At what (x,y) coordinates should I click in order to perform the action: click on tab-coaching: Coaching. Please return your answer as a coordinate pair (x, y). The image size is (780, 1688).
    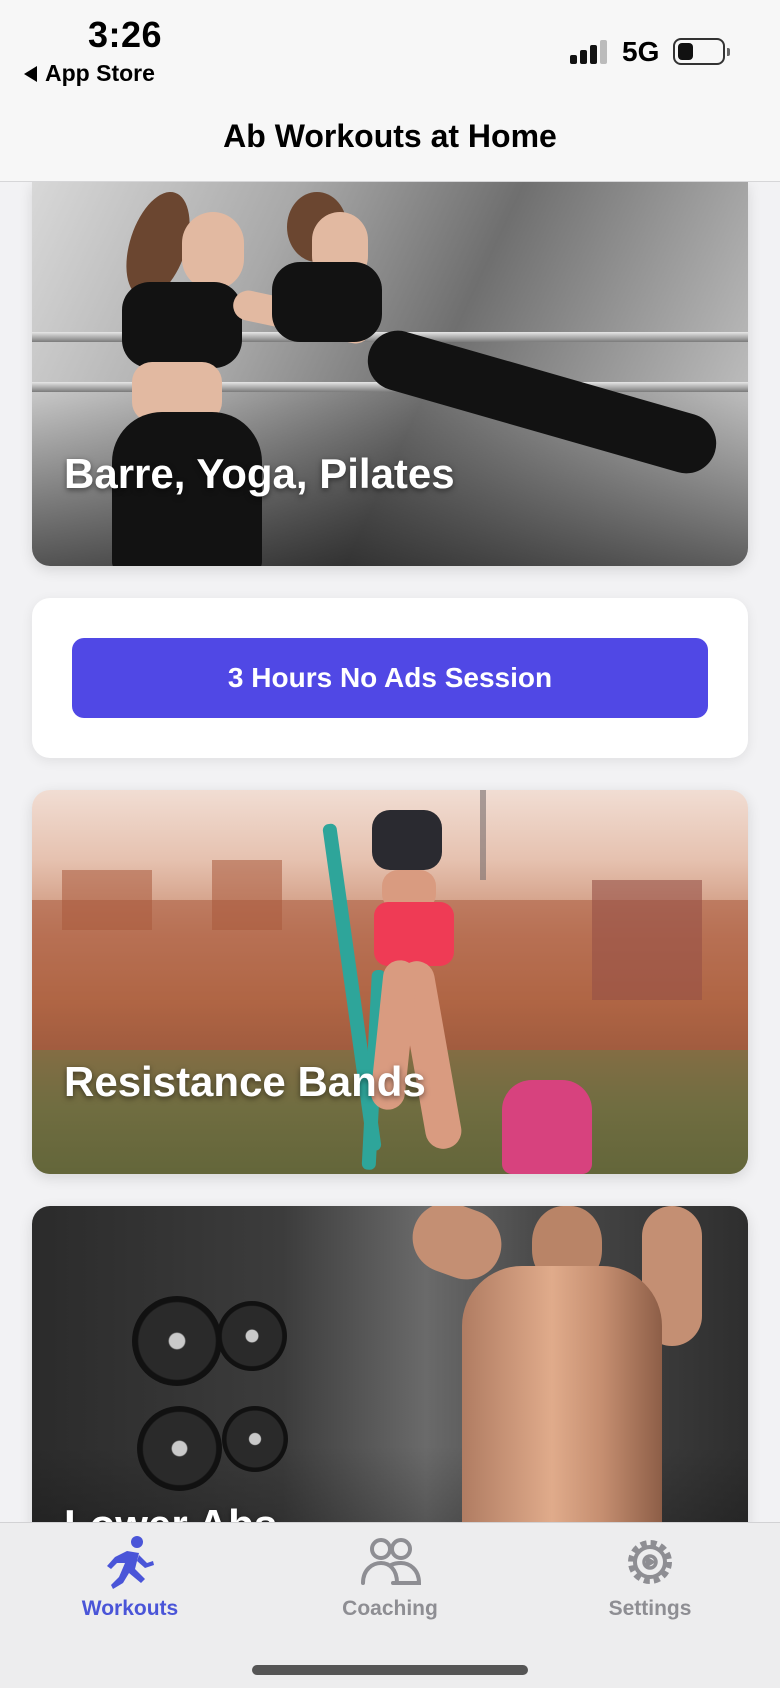
    Looking at the image, I should click on (390, 1588).